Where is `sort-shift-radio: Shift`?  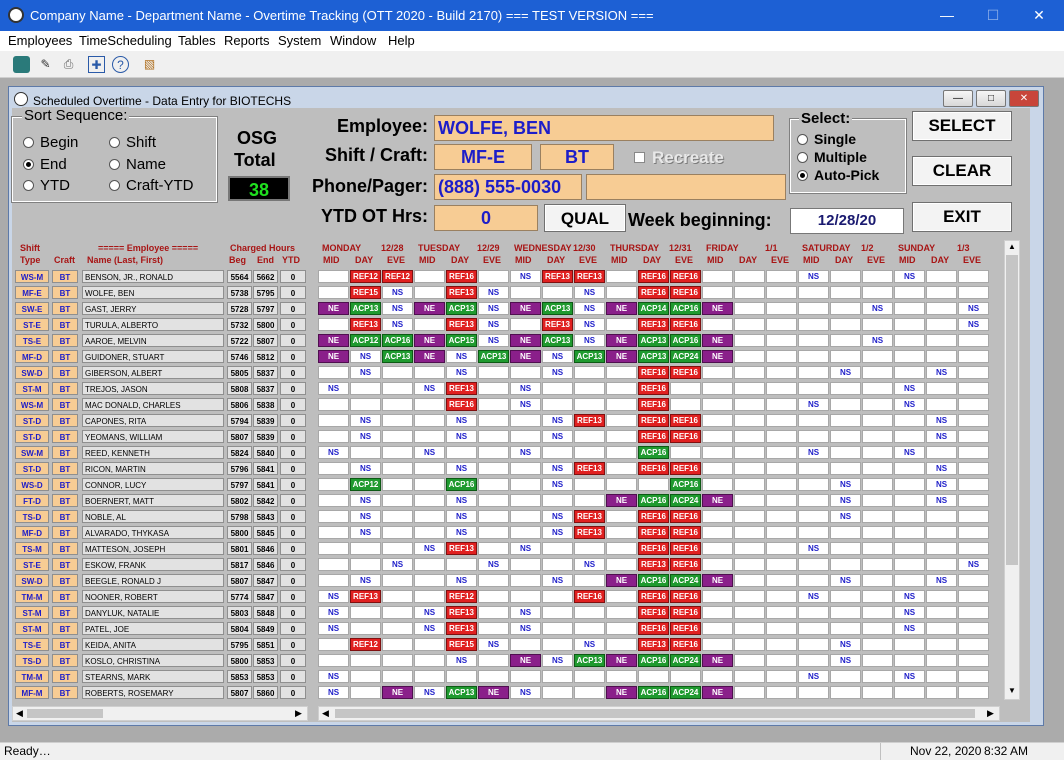 sort-shift-radio: Shift is located at coordinates (132, 142).